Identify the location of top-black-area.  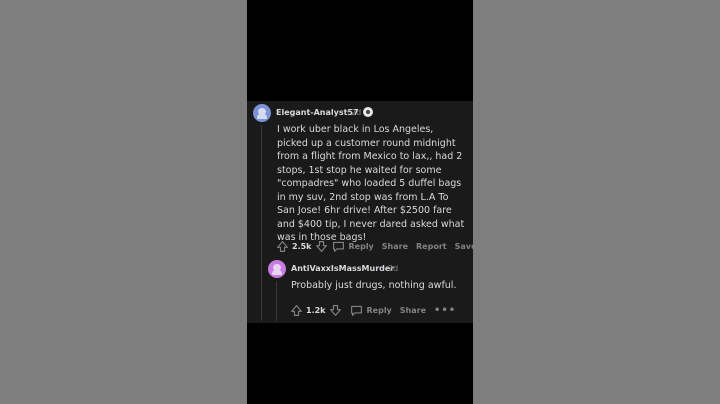
(360, 50).